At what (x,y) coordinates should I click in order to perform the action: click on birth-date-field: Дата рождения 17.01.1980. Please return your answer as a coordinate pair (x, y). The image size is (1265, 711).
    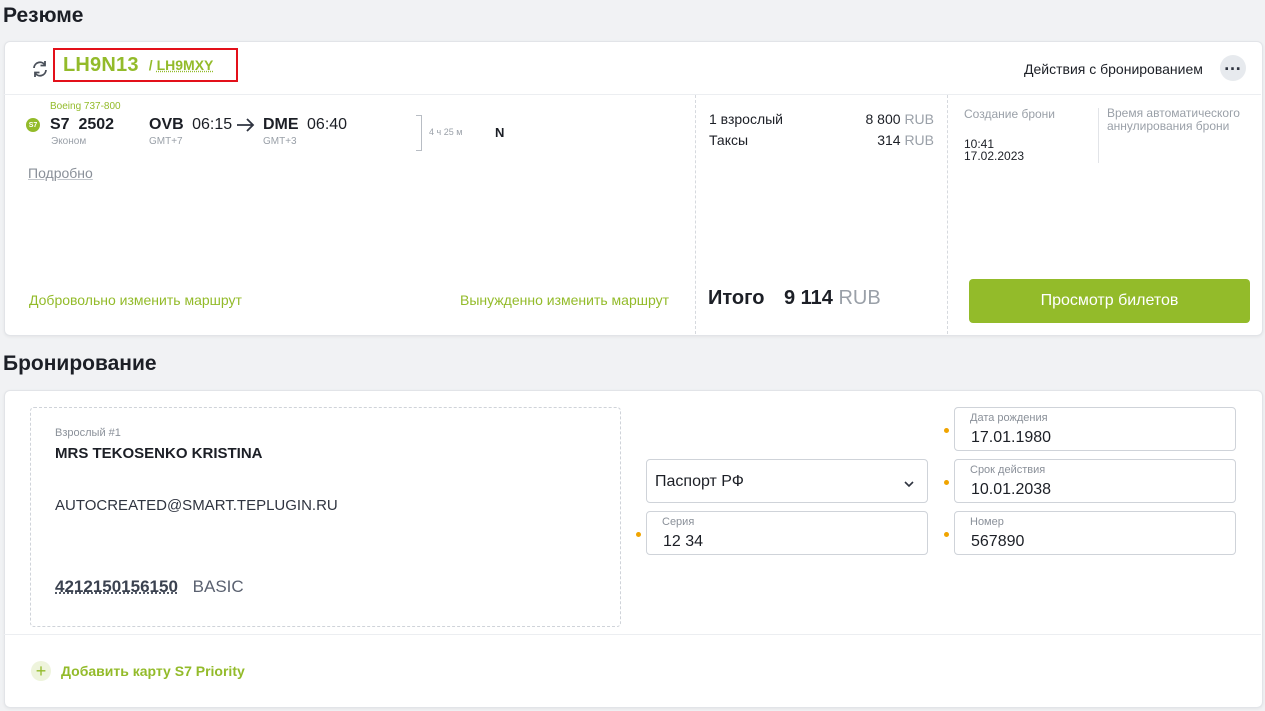
    Looking at the image, I should click on (1095, 429).